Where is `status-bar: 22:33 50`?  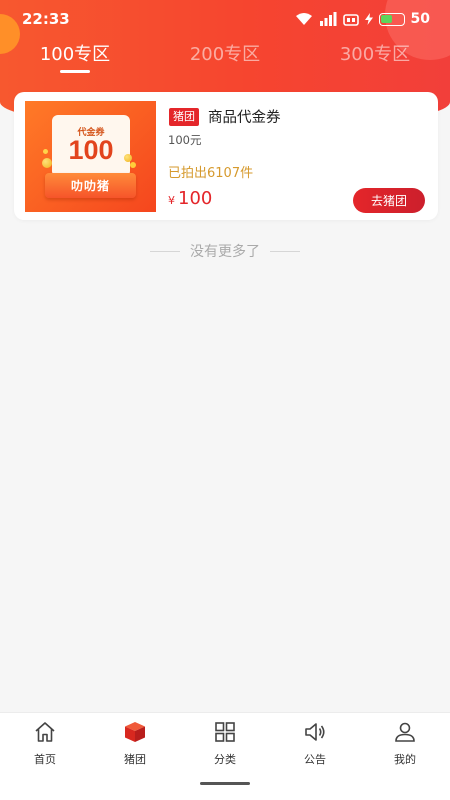
status-bar: 22:33 50 is located at coordinates (225, 19).